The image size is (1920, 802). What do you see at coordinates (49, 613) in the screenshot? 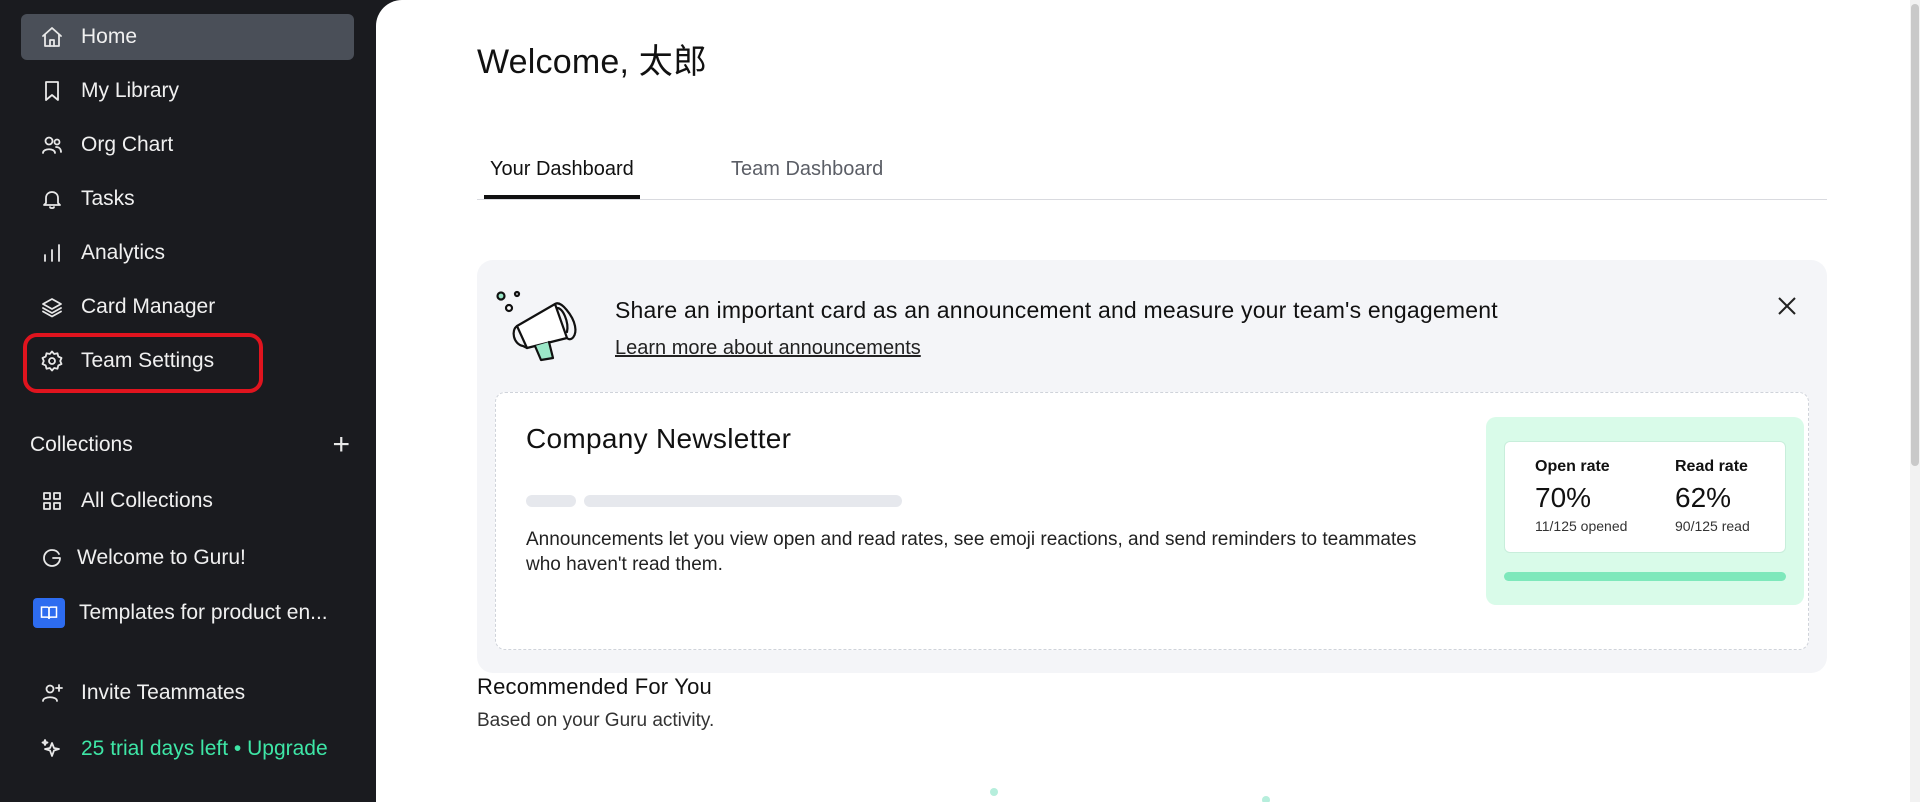
I see `book-icon` at bounding box center [49, 613].